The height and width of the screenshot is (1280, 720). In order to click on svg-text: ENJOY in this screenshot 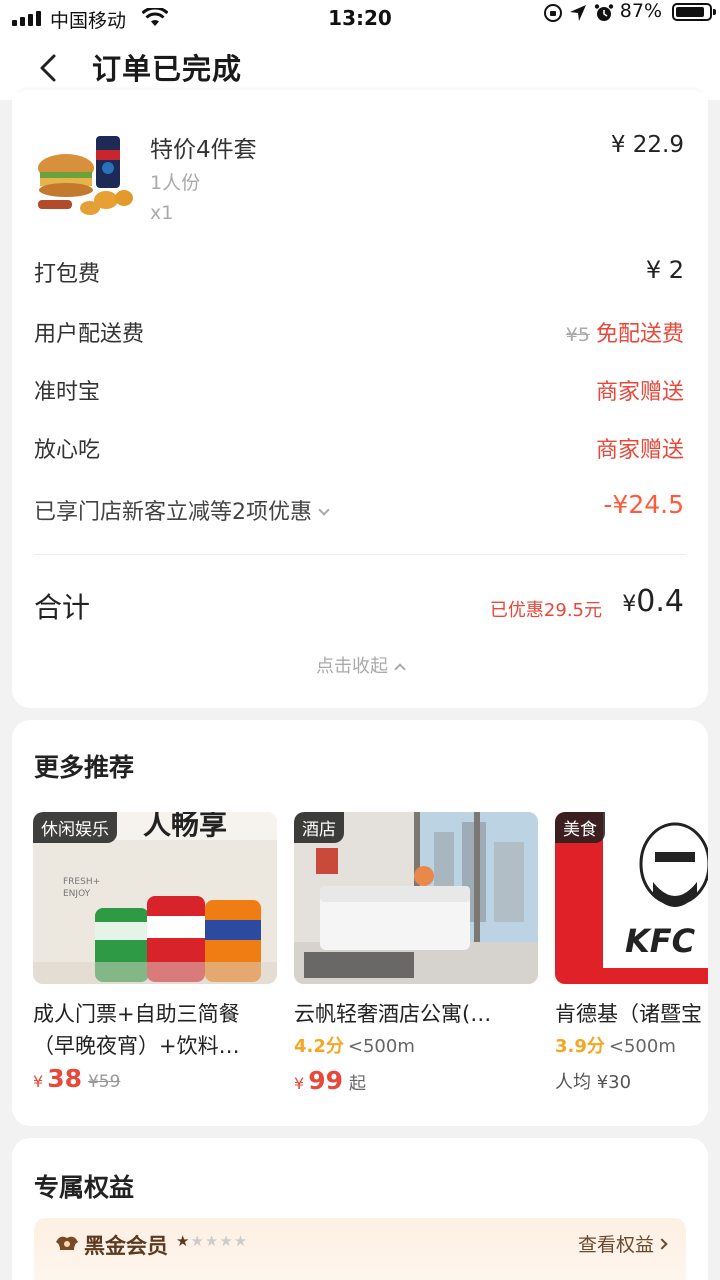, I will do `click(77, 894)`.